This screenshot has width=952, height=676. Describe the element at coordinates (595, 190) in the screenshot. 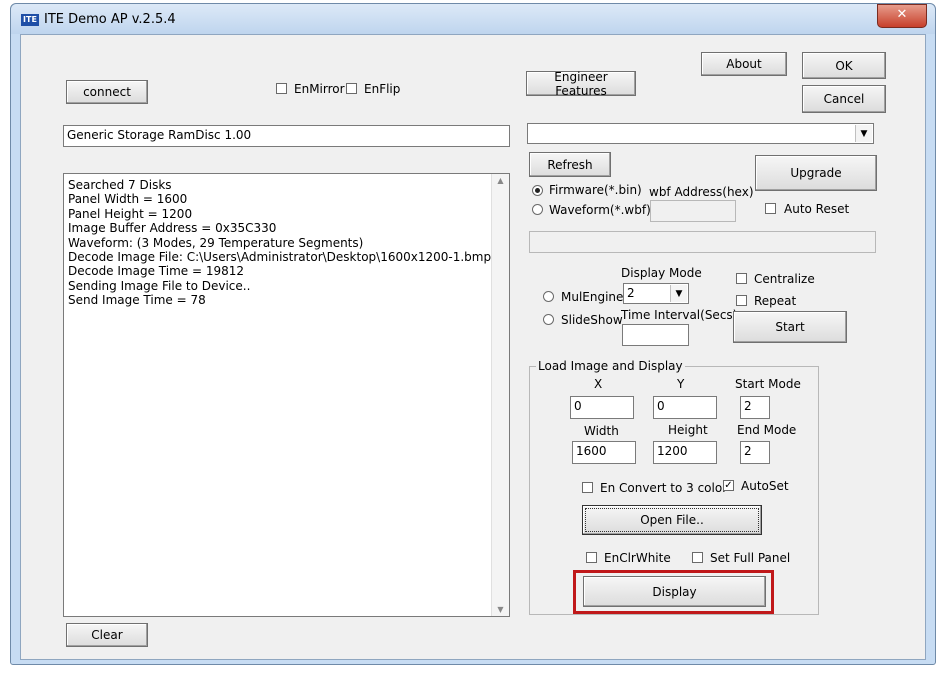

I see `firmware-label: Firmware(*.bin)` at that location.